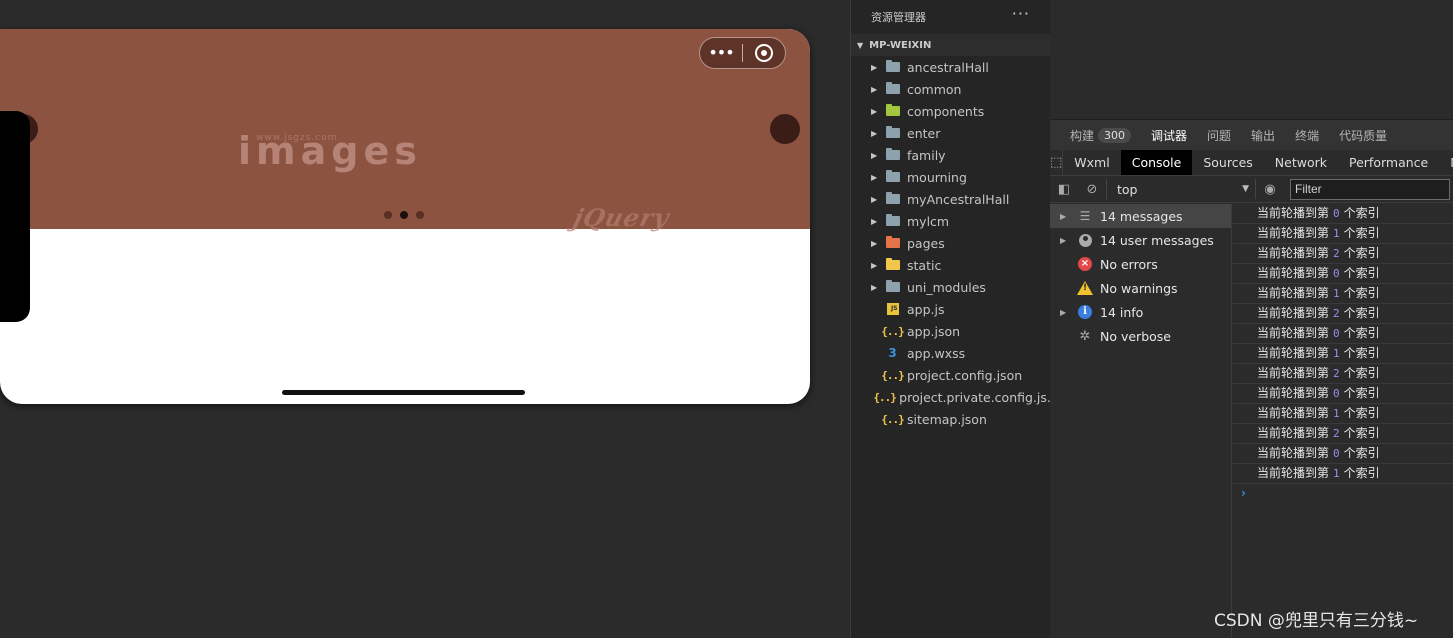  What do you see at coordinates (785, 129) in the screenshot?
I see `swiper-next-button` at bounding box center [785, 129].